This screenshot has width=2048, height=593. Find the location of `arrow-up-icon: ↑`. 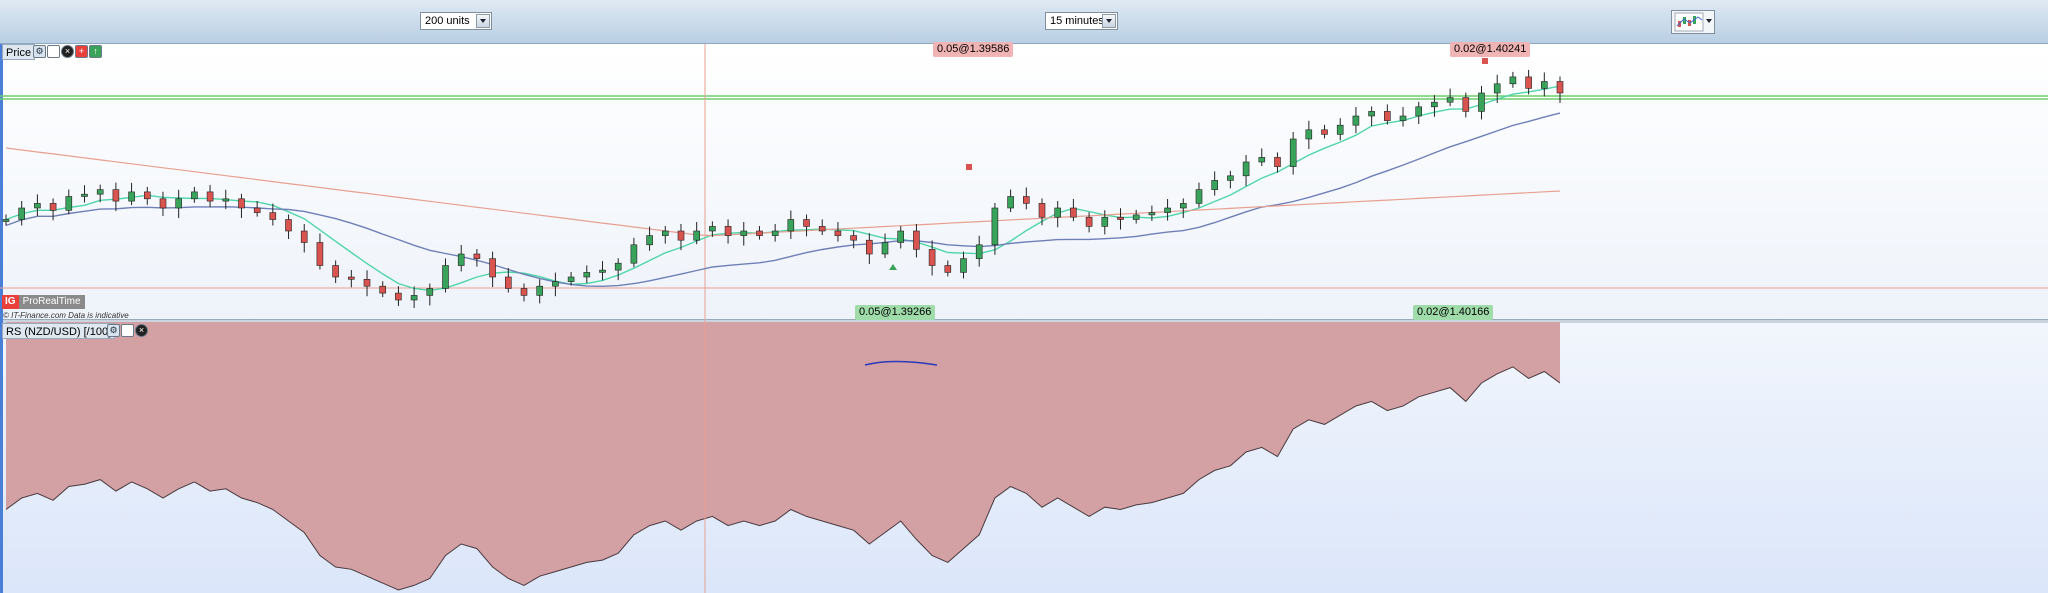

arrow-up-icon: ↑ is located at coordinates (95, 51).